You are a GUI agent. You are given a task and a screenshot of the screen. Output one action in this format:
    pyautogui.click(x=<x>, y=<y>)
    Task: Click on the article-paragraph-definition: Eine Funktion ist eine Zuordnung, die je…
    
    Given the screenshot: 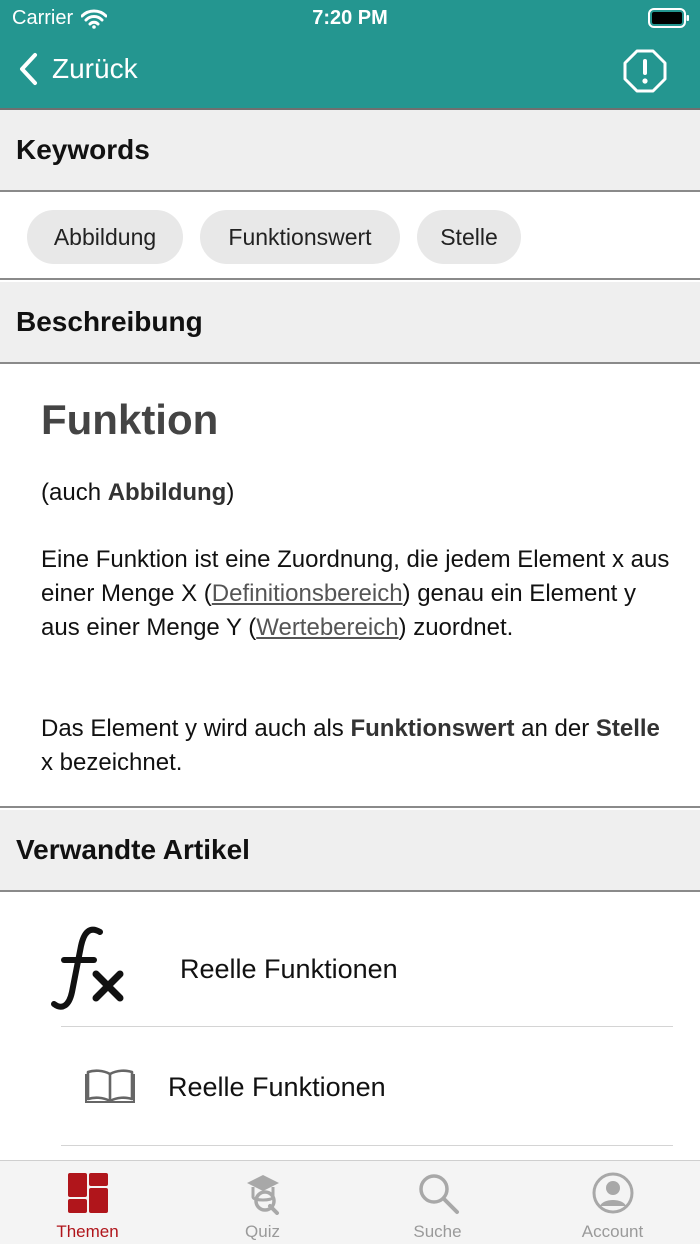 What is the action you would take?
    pyautogui.click(x=356, y=594)
    